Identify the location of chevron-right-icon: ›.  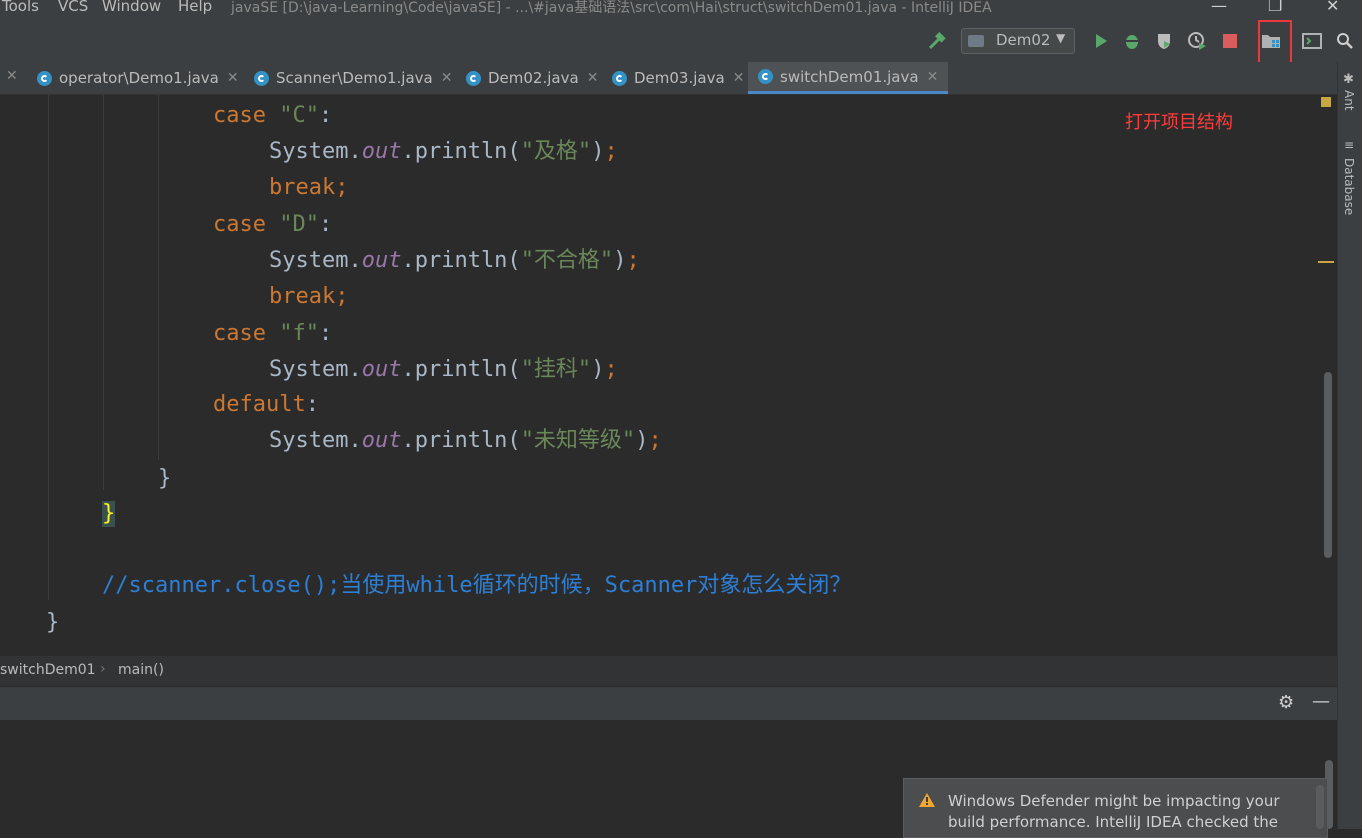
(103, 669).